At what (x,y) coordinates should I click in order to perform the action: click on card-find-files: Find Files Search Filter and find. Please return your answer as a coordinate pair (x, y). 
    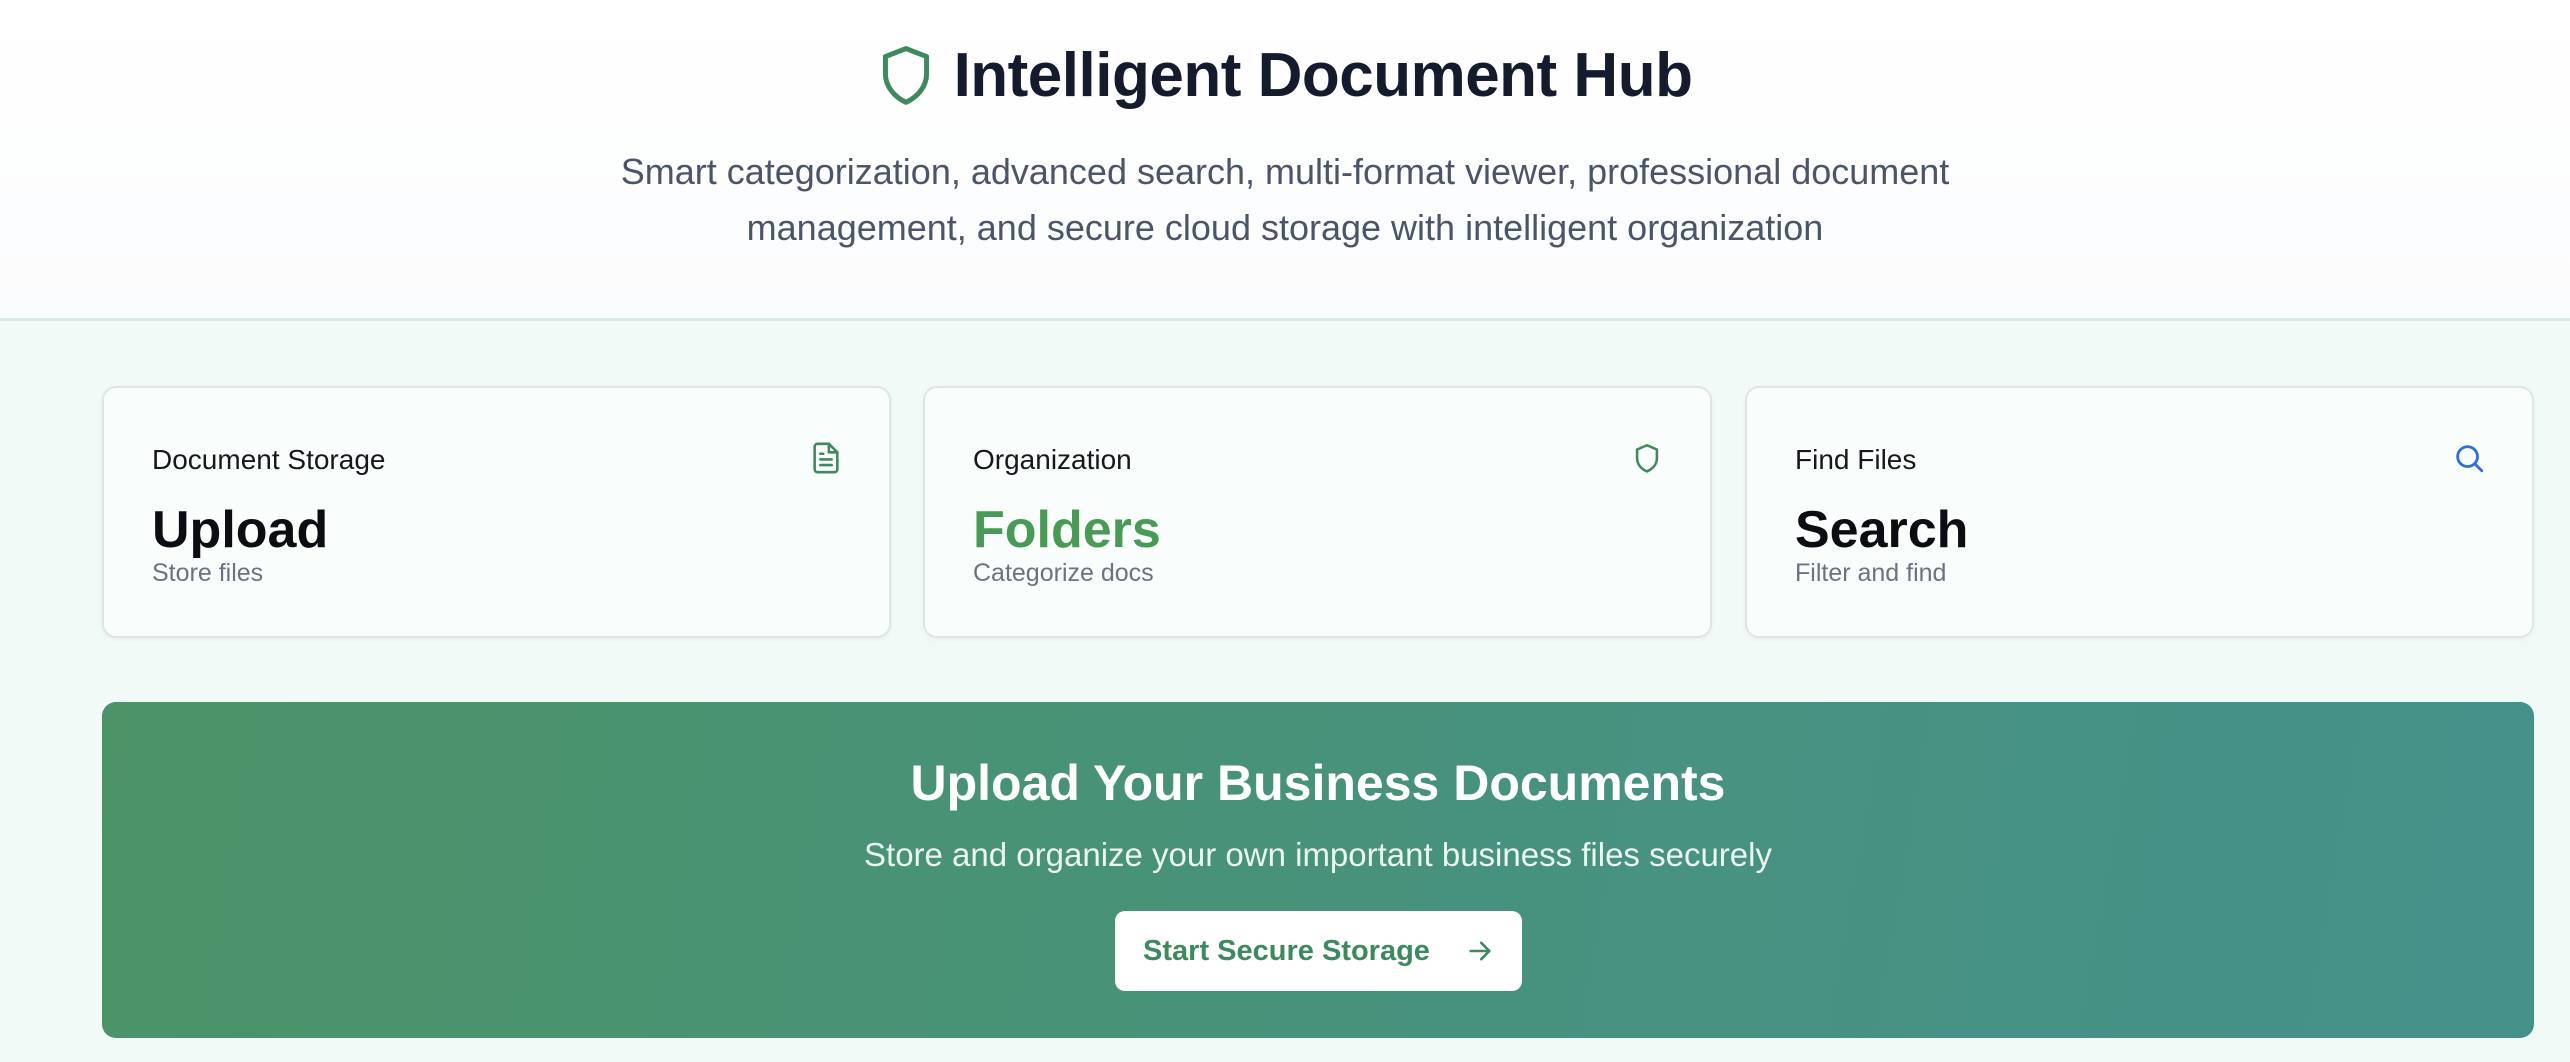
    Looking at the image, I should click on (2139, 512).